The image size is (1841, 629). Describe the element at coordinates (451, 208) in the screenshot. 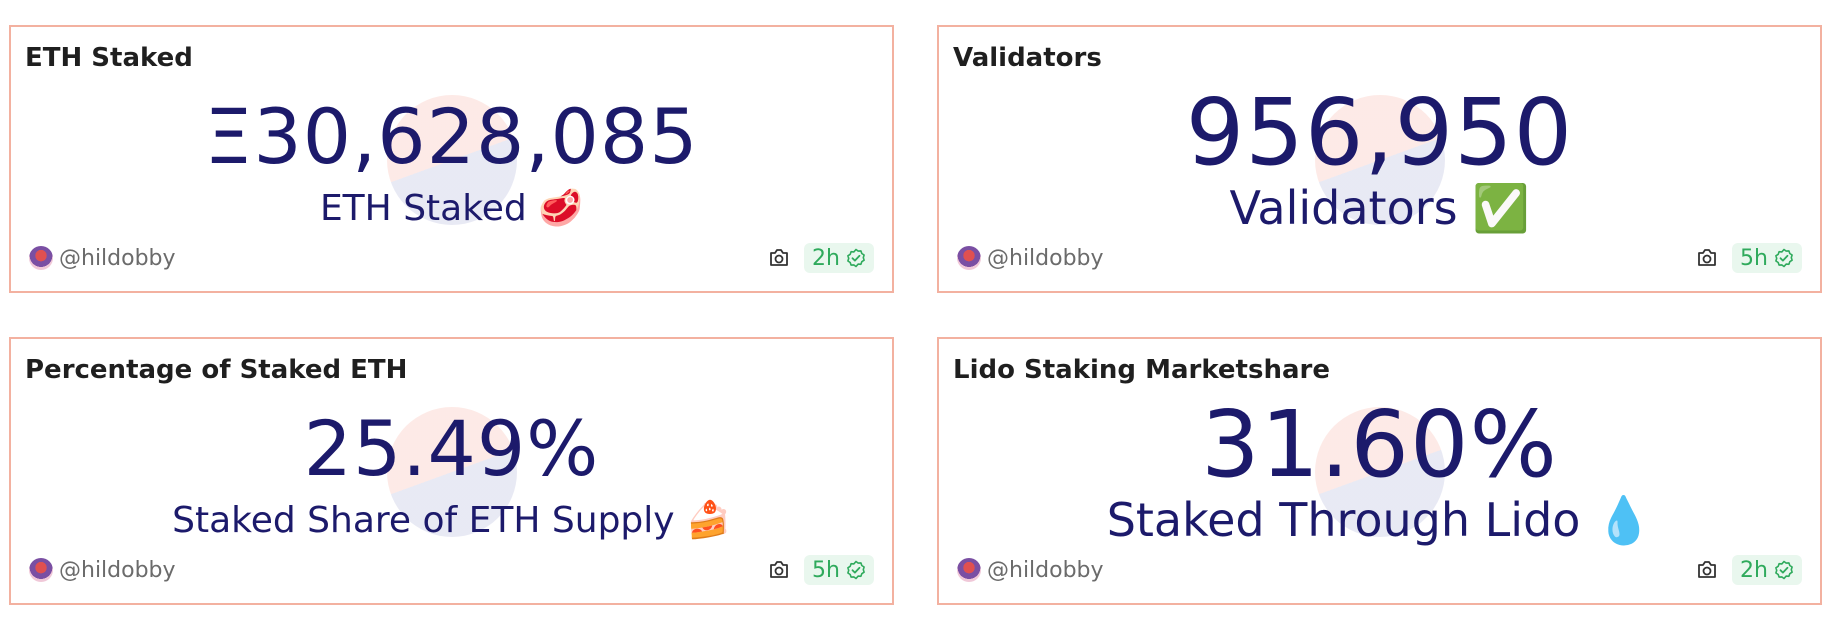

I see `counter-label: ETH Staked 🥩` at that location.